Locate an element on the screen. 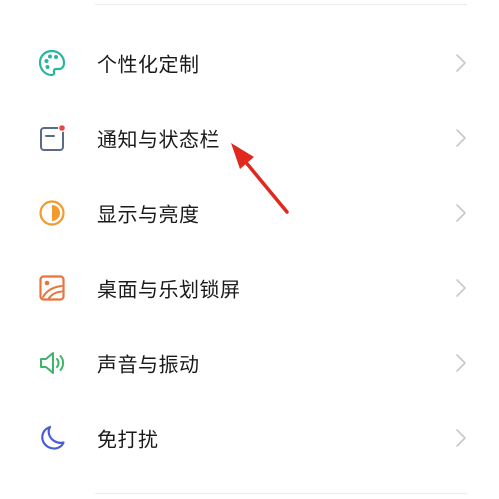 The image size is (499, 499). settings-item-label: 显示与亮度 is located at coordinates (148, 214).